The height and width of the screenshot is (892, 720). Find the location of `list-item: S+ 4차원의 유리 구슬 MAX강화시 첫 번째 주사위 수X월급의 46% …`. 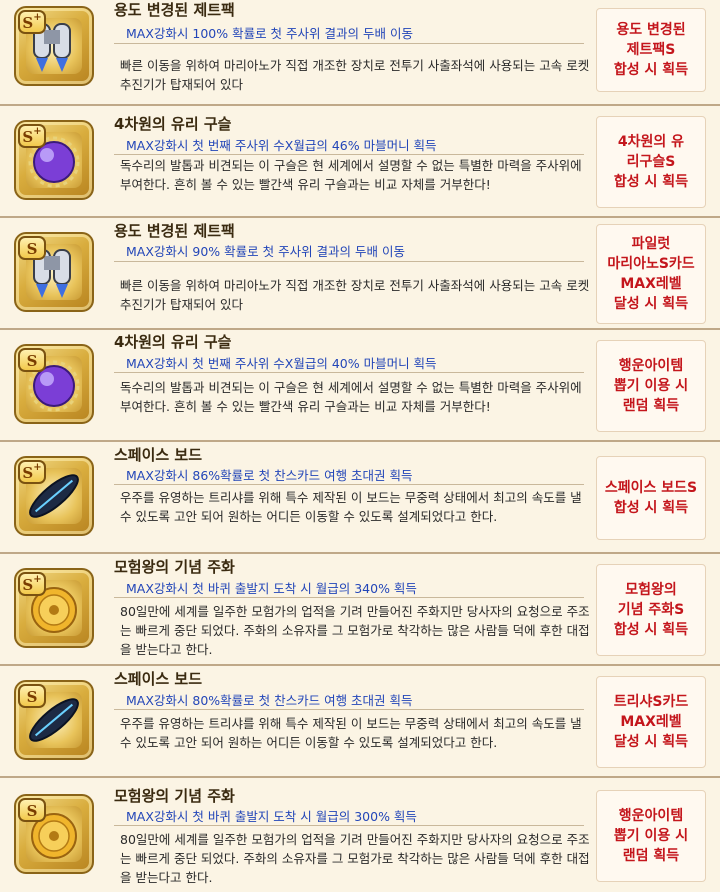

list-item: S+ 4차원의 유리 구슬 MAX강화시 첫 번째 주사위 수X월급의 46% … is located at coordinates (360, 162).